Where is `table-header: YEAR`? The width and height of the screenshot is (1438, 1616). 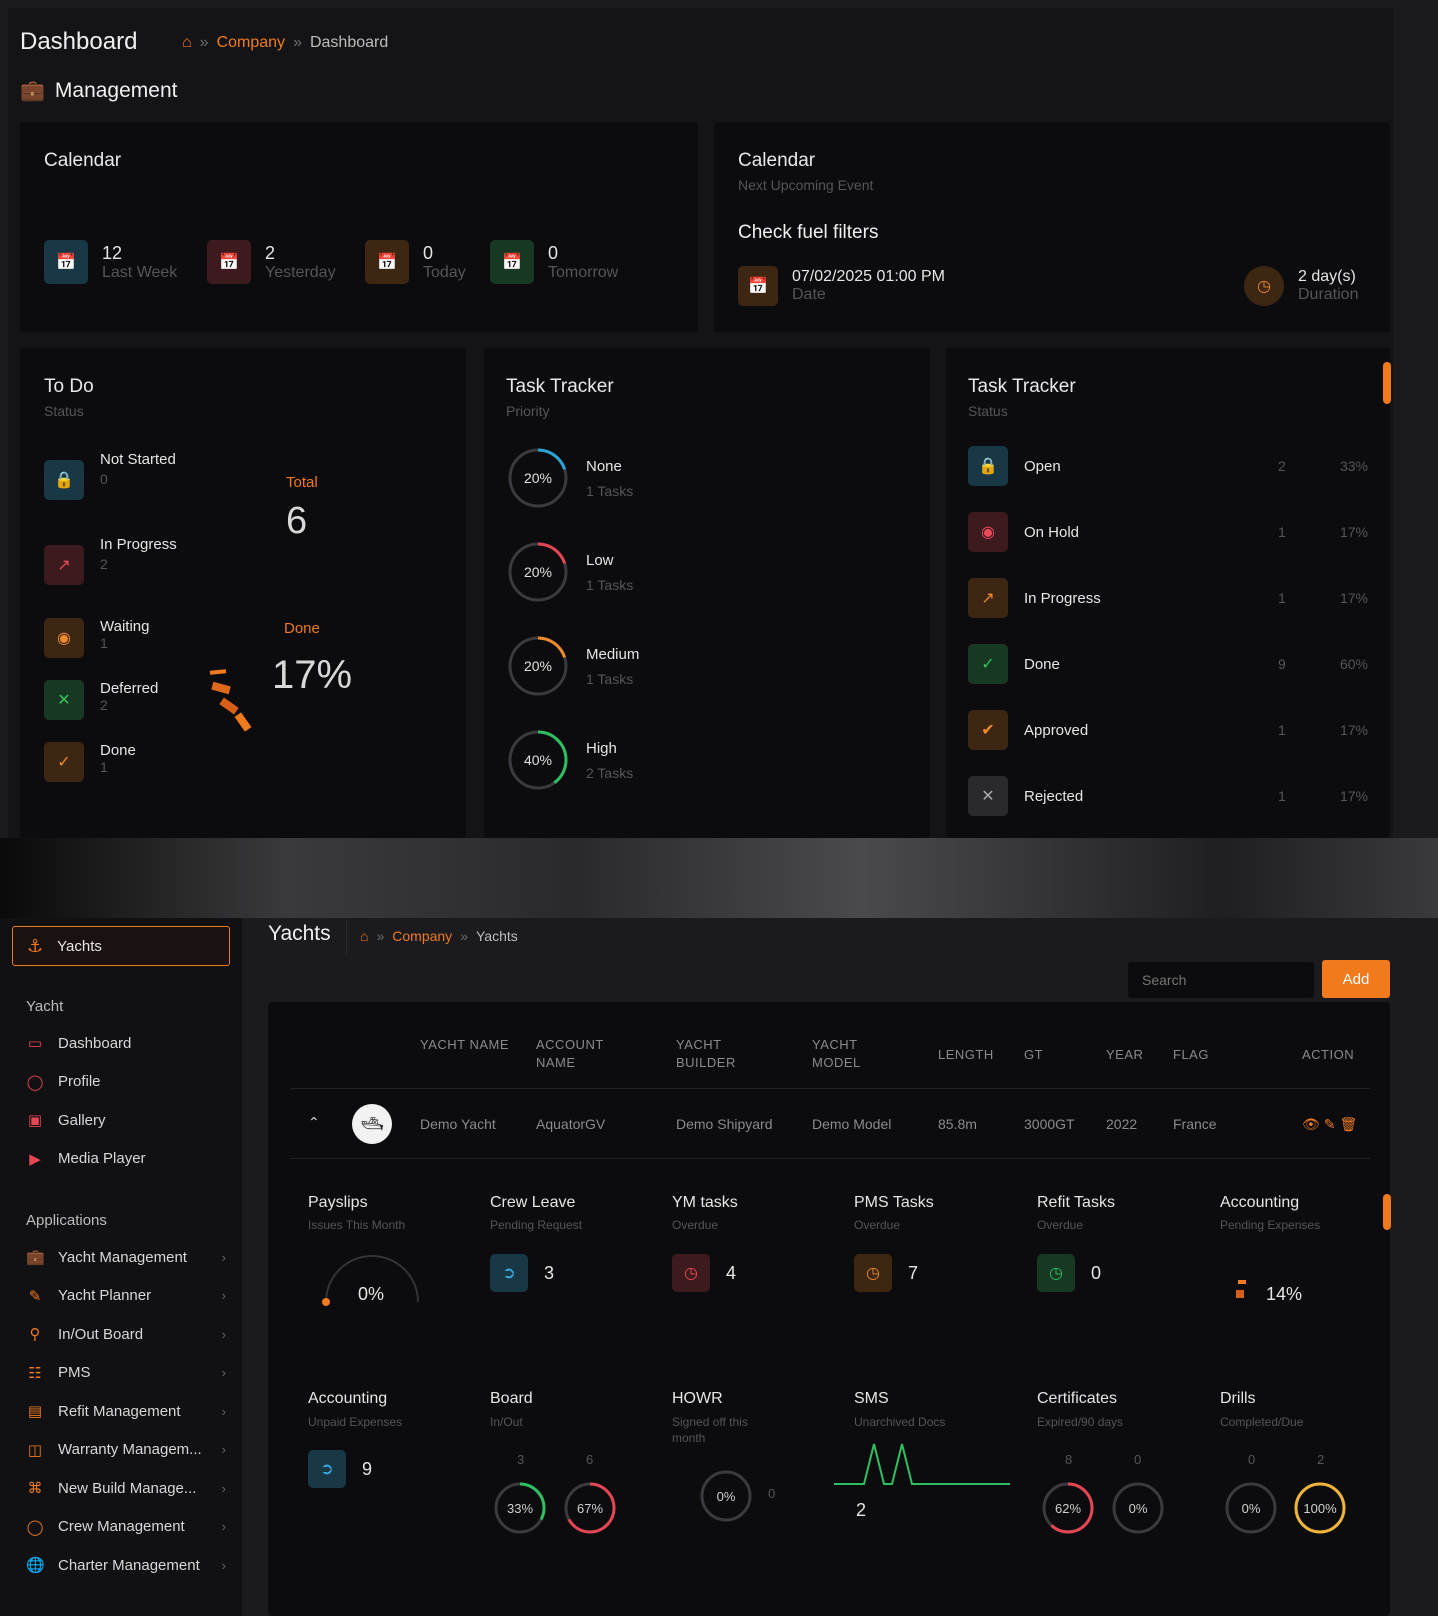 table-header: YEAR is located at coordinates (1125, 1054).